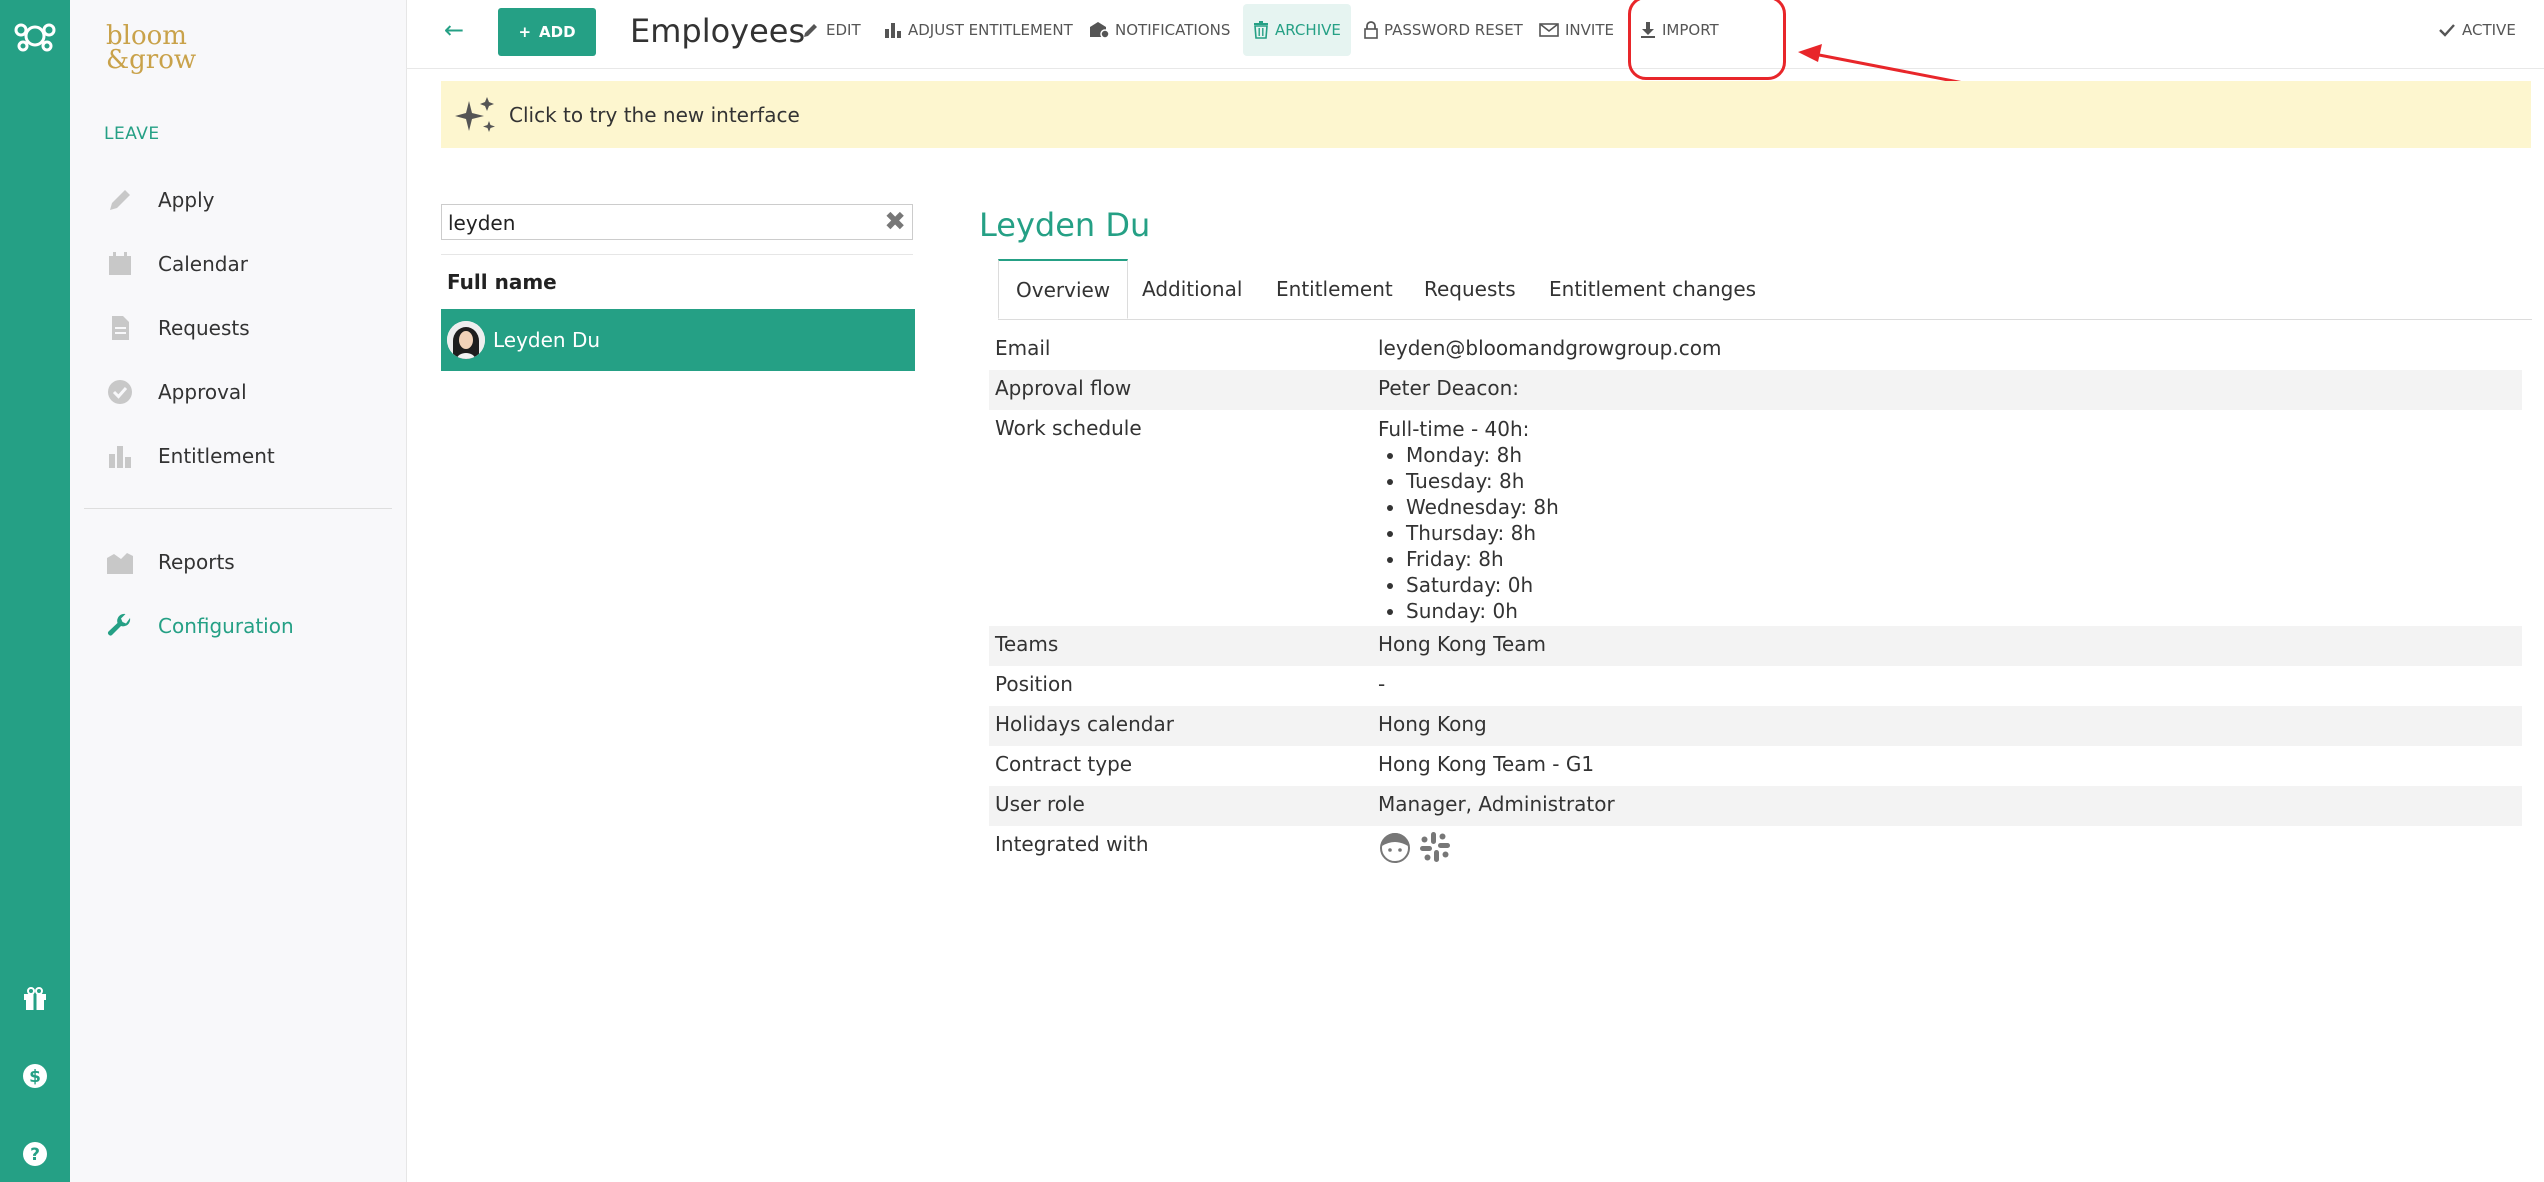  What do you see at coordinates (466, 340) in the screenshot?
I see `avatar` at bounding box center [466, 340].